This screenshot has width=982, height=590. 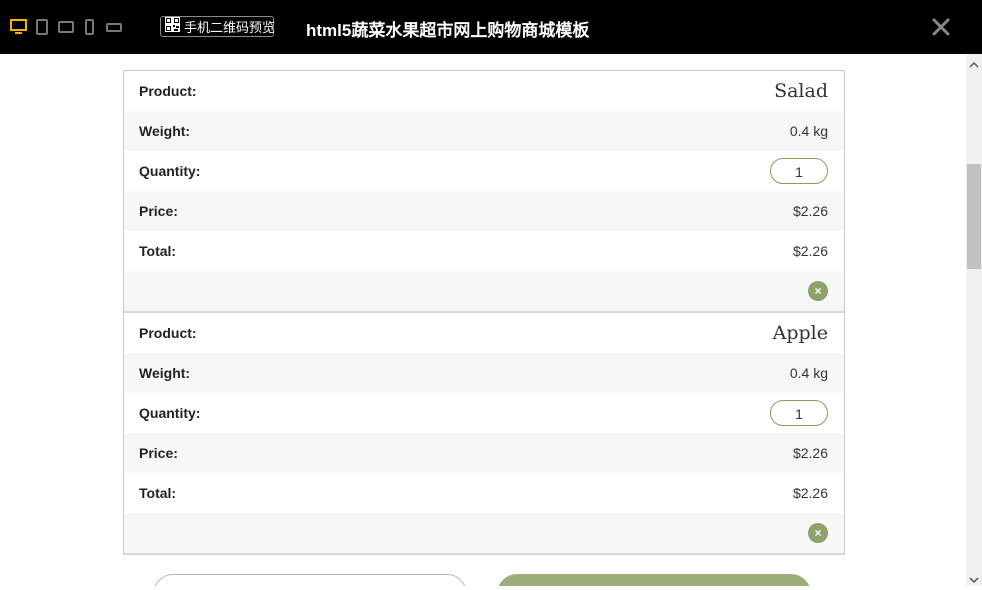 What do you see at coordinates (974, 216) in the screenshot?
I see `scrollbar-thumb` at bounding box center [974, 216].